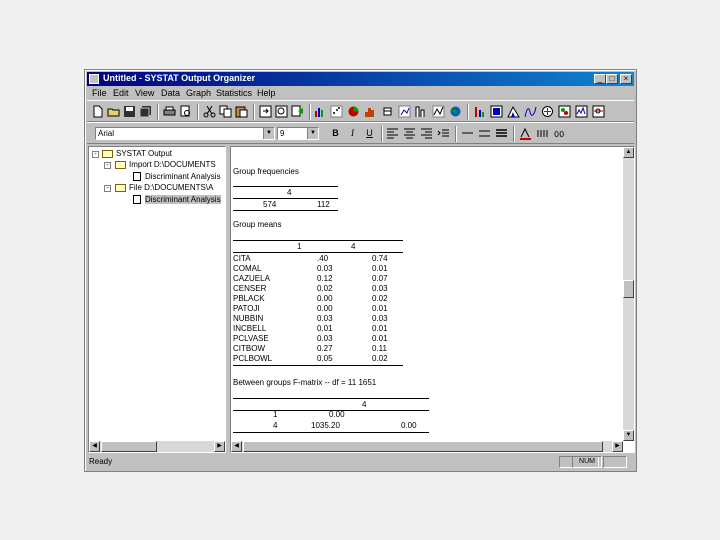  Describe the element at coordinates (275, 414) in the screenshot. I see `f-matrix-row-label: 1` at that location.